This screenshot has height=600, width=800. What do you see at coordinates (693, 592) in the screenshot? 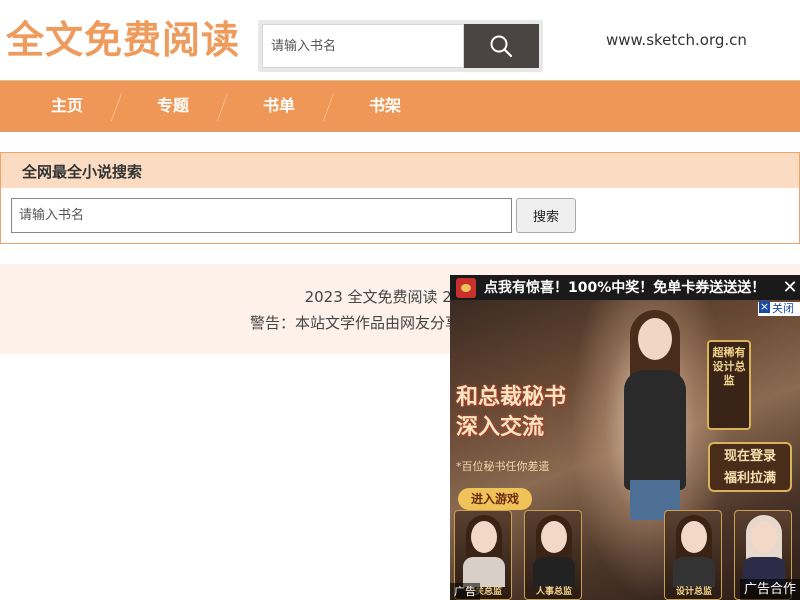
I see `ad-card-label: 设计总监` at bounding box center [693, 592].